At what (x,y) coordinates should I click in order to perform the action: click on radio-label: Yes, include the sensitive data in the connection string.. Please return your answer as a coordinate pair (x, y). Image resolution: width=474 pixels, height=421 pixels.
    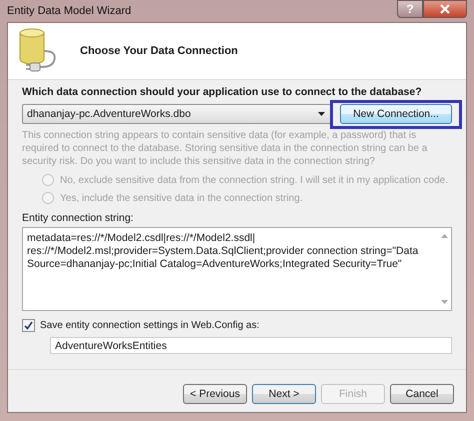
    Looking at the image, I should click on (181, 198).